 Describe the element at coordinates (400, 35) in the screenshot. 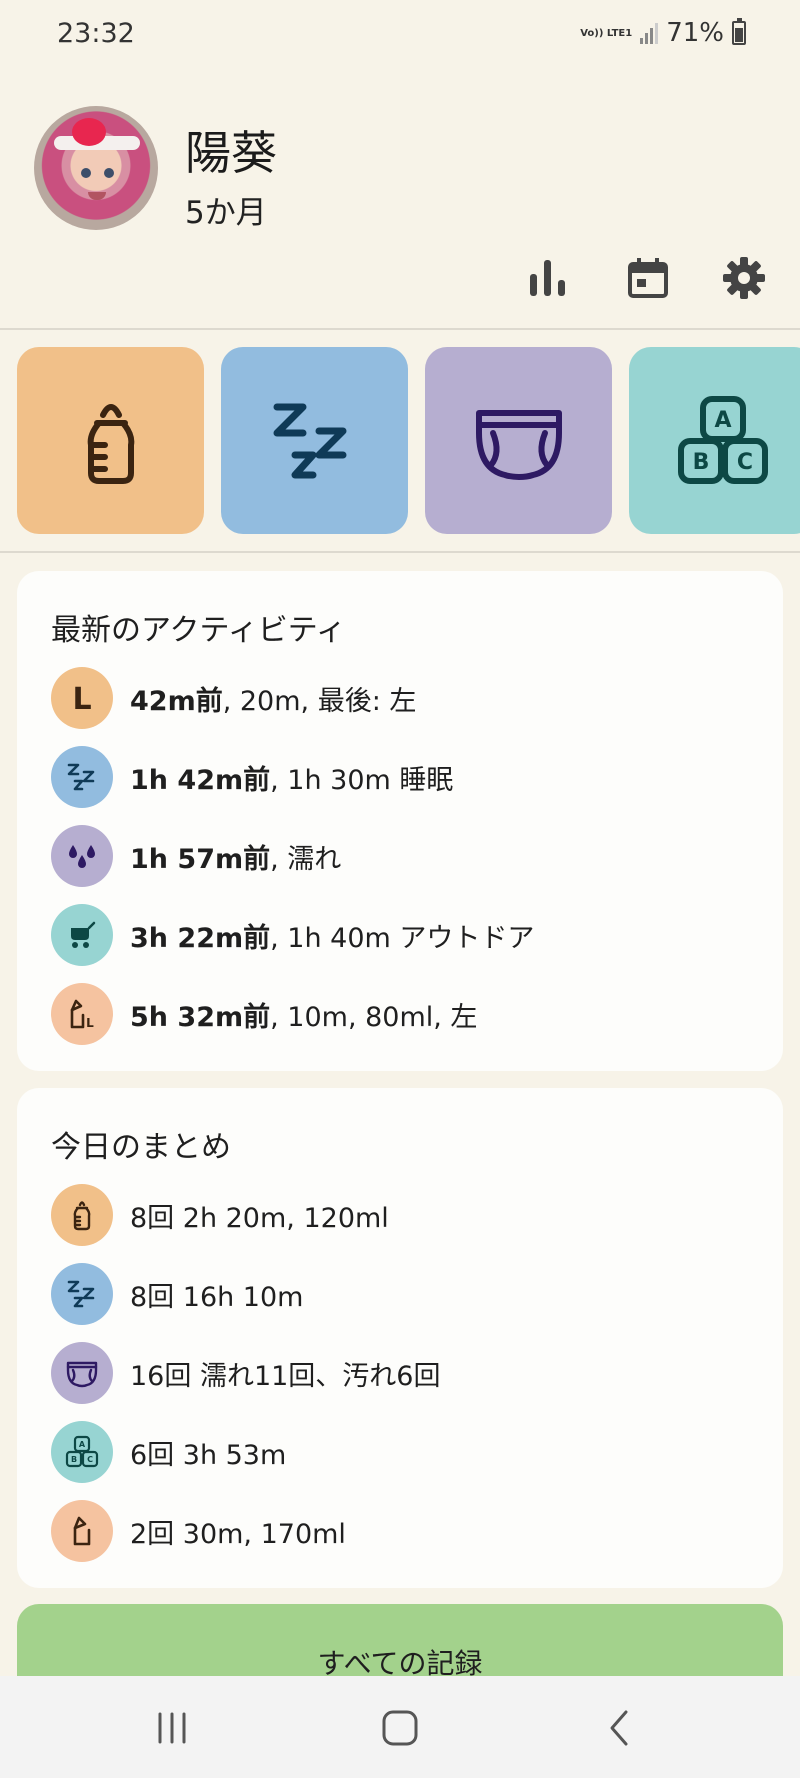

I see `status-bar: 23:32 Vo)) LTE1 71%` at that location.